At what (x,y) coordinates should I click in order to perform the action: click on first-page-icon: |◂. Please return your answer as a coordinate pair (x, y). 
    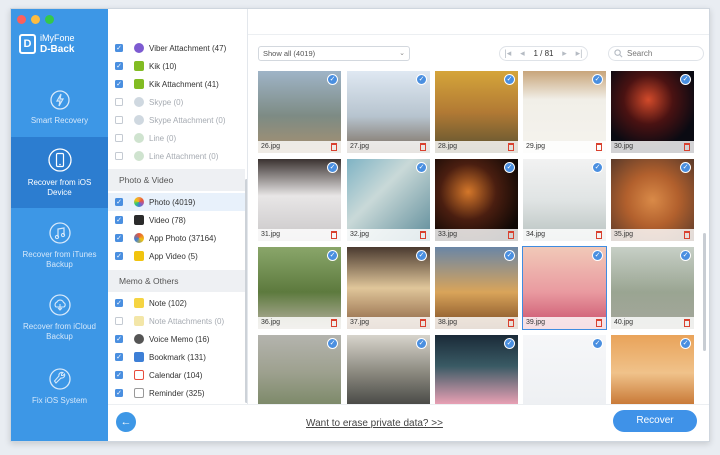
    Looking at the image, I should click on (507, 53).